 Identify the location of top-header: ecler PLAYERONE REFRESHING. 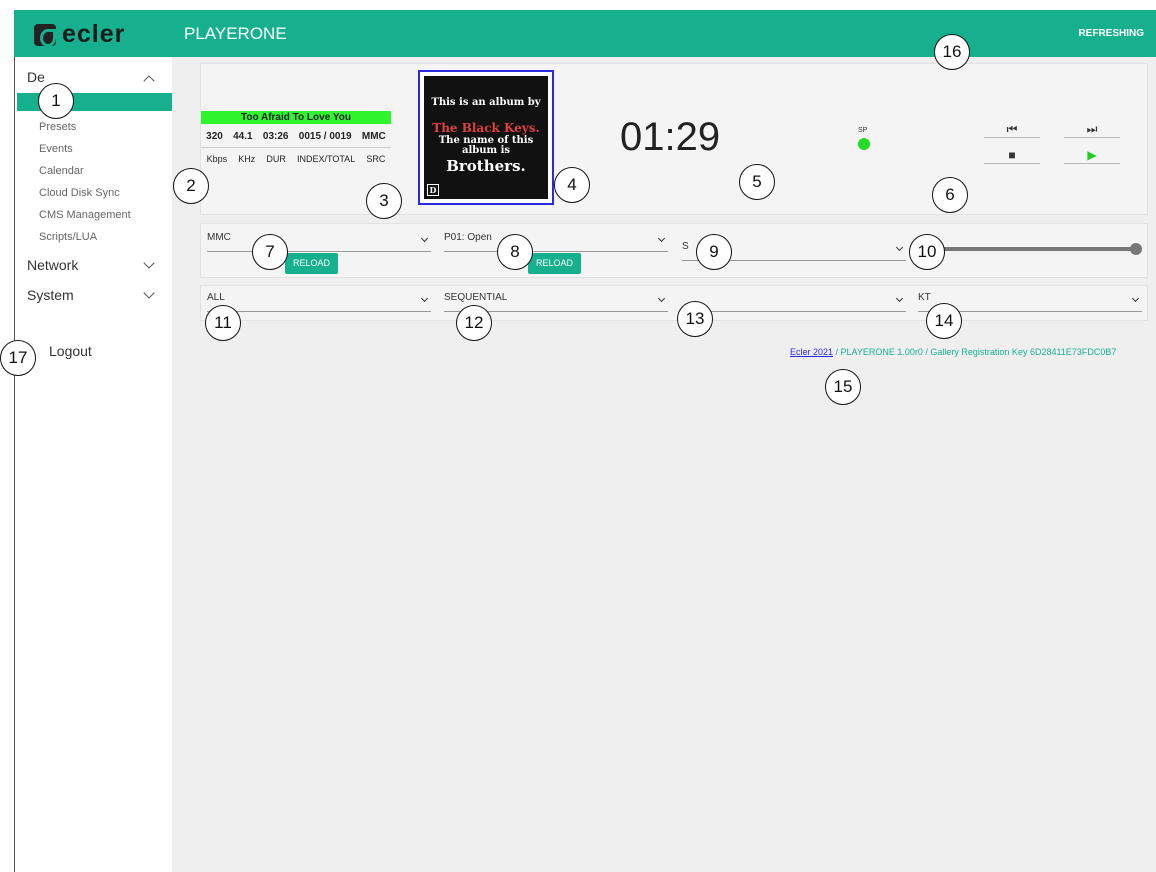
(585, 33).